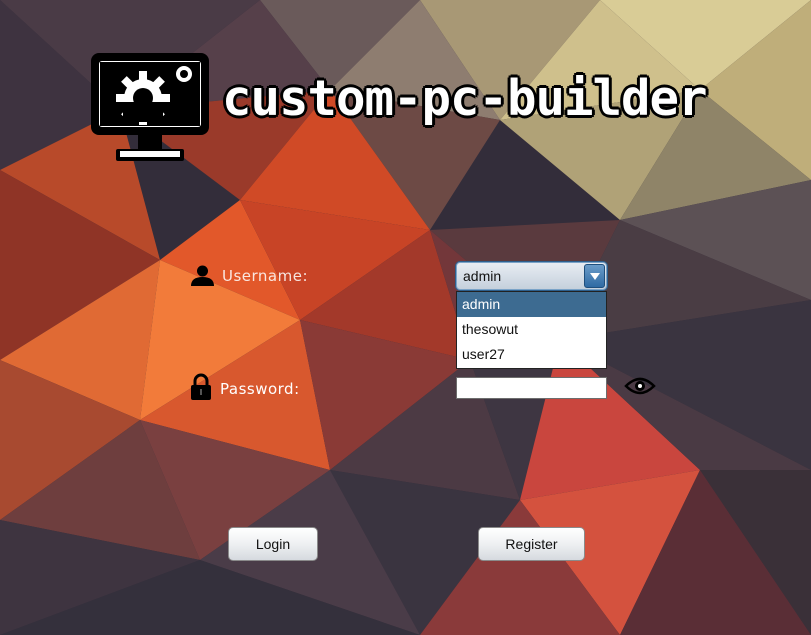  I want to click on dropdown-option-admin: admin, so click(531, 304).